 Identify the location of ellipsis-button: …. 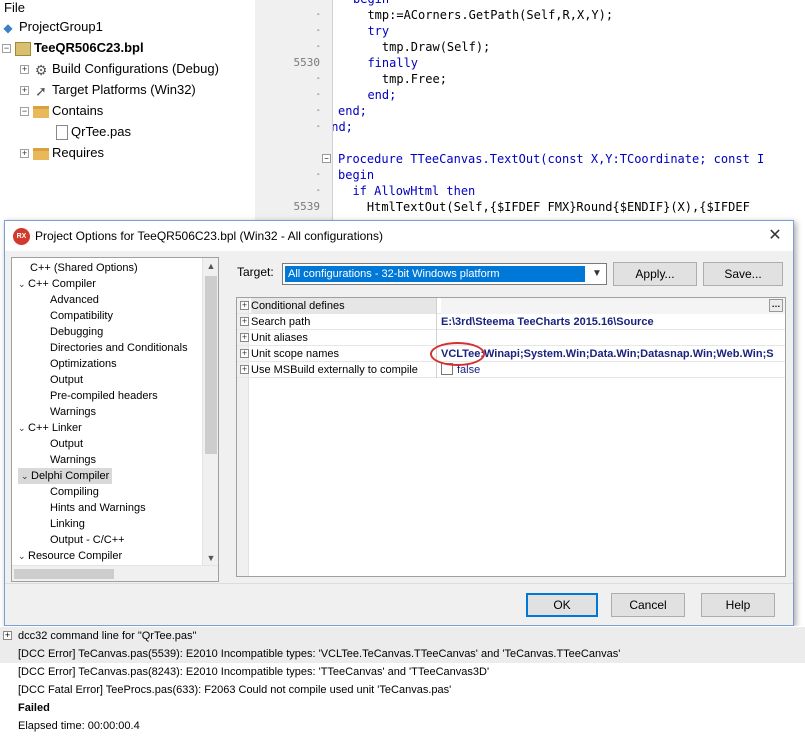
(776, 305).